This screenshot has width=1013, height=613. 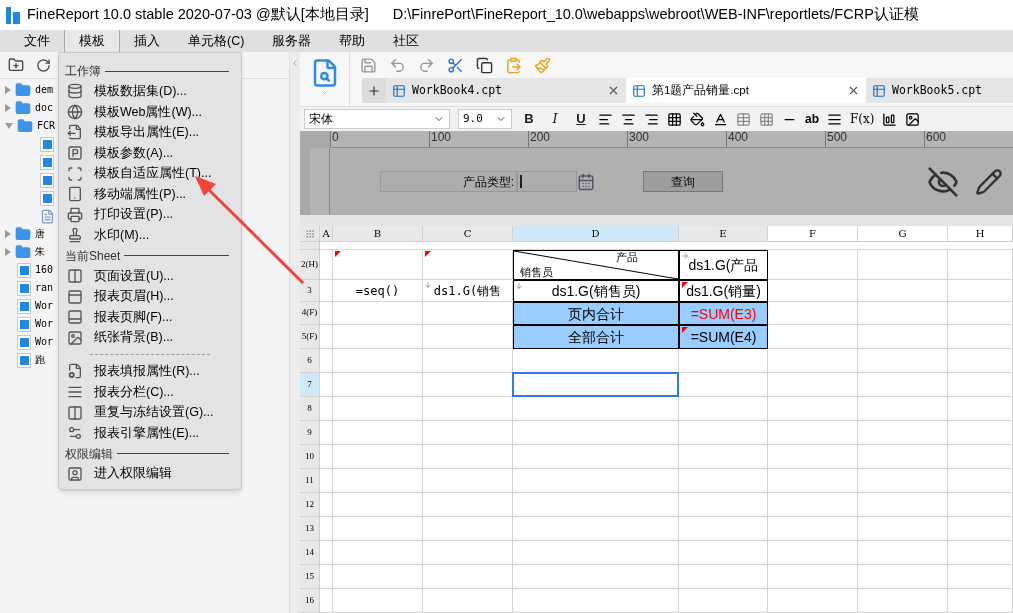 What do you see at coordinates (44, 288) in the screenshot?
I see `tree-item: ran` at bounding box center [44, 288].